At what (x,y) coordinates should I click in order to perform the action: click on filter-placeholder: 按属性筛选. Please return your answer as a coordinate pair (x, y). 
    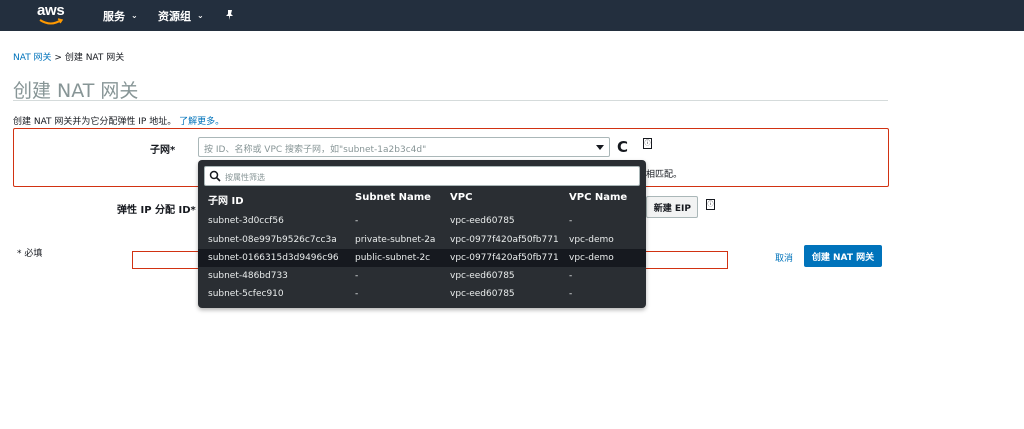
    Looking at the image, I should click on (245, 177).